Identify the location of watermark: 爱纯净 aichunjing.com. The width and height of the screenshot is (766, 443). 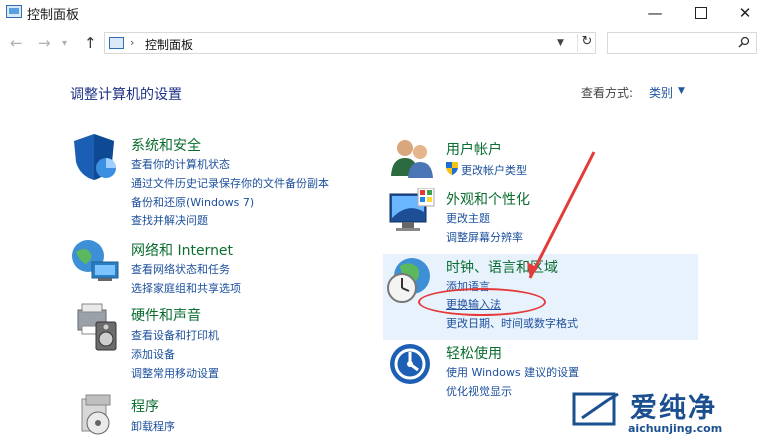
(664, 412).